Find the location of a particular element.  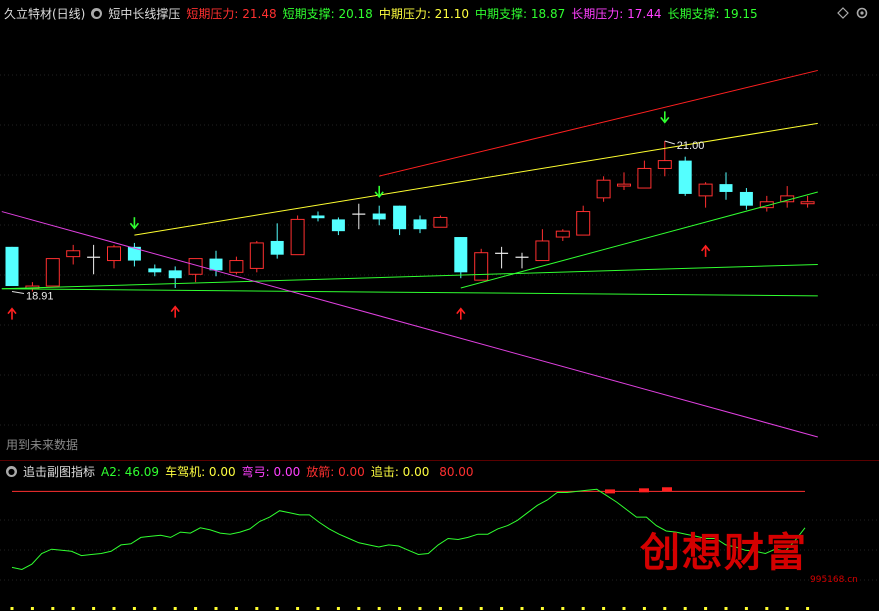

sub-header-item-2: 弯弓: 0.00 is located at coordinates (271, 471).